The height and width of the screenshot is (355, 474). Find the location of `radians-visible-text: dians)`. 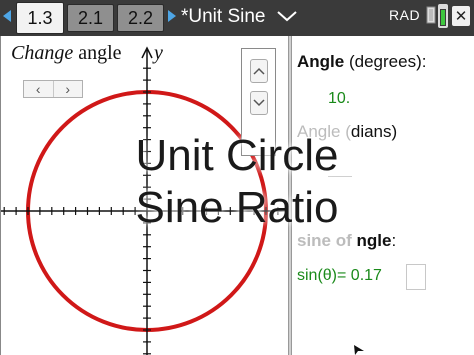

radians-visible-text: dians) is located at coordinates (374, 131).